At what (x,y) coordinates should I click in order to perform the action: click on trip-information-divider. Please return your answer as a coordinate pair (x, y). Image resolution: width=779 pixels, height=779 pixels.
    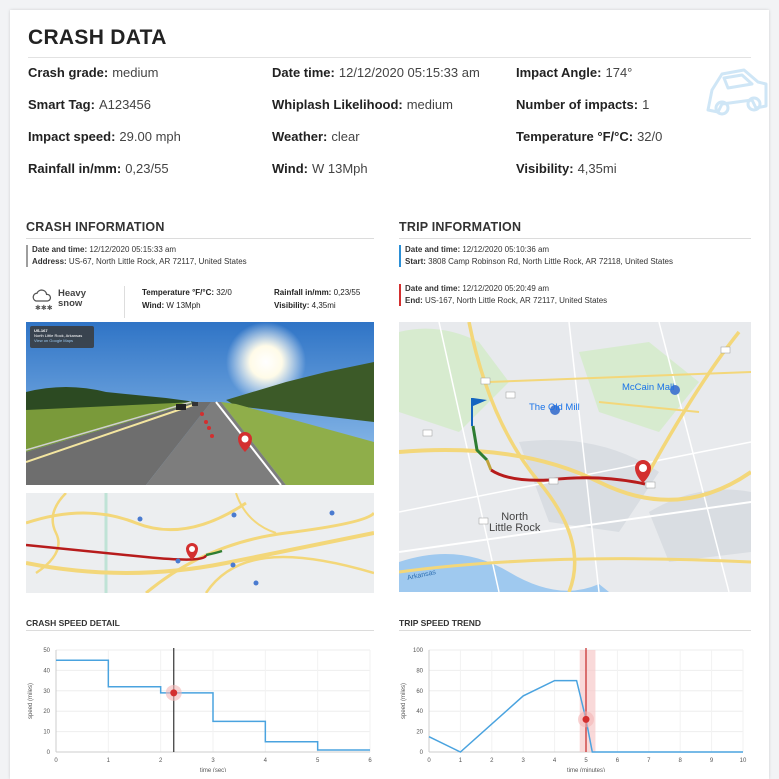
    Looking at the image, I should click on (575, 238).